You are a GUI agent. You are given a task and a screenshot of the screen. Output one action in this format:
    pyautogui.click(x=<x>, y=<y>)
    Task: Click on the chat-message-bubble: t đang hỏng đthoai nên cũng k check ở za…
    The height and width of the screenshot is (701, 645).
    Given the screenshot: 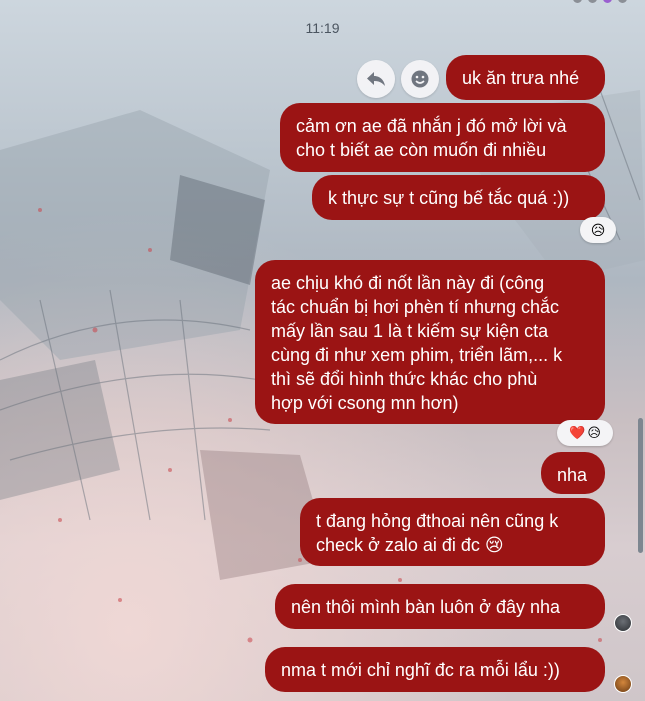 What is the action you would take?
    pyautogui.click(x=452, y=532)
    